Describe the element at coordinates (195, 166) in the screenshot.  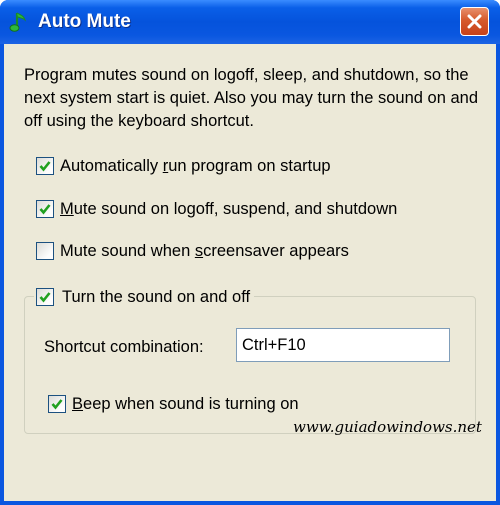
I see `autostart-label: Automatically run program on startup` at that location.